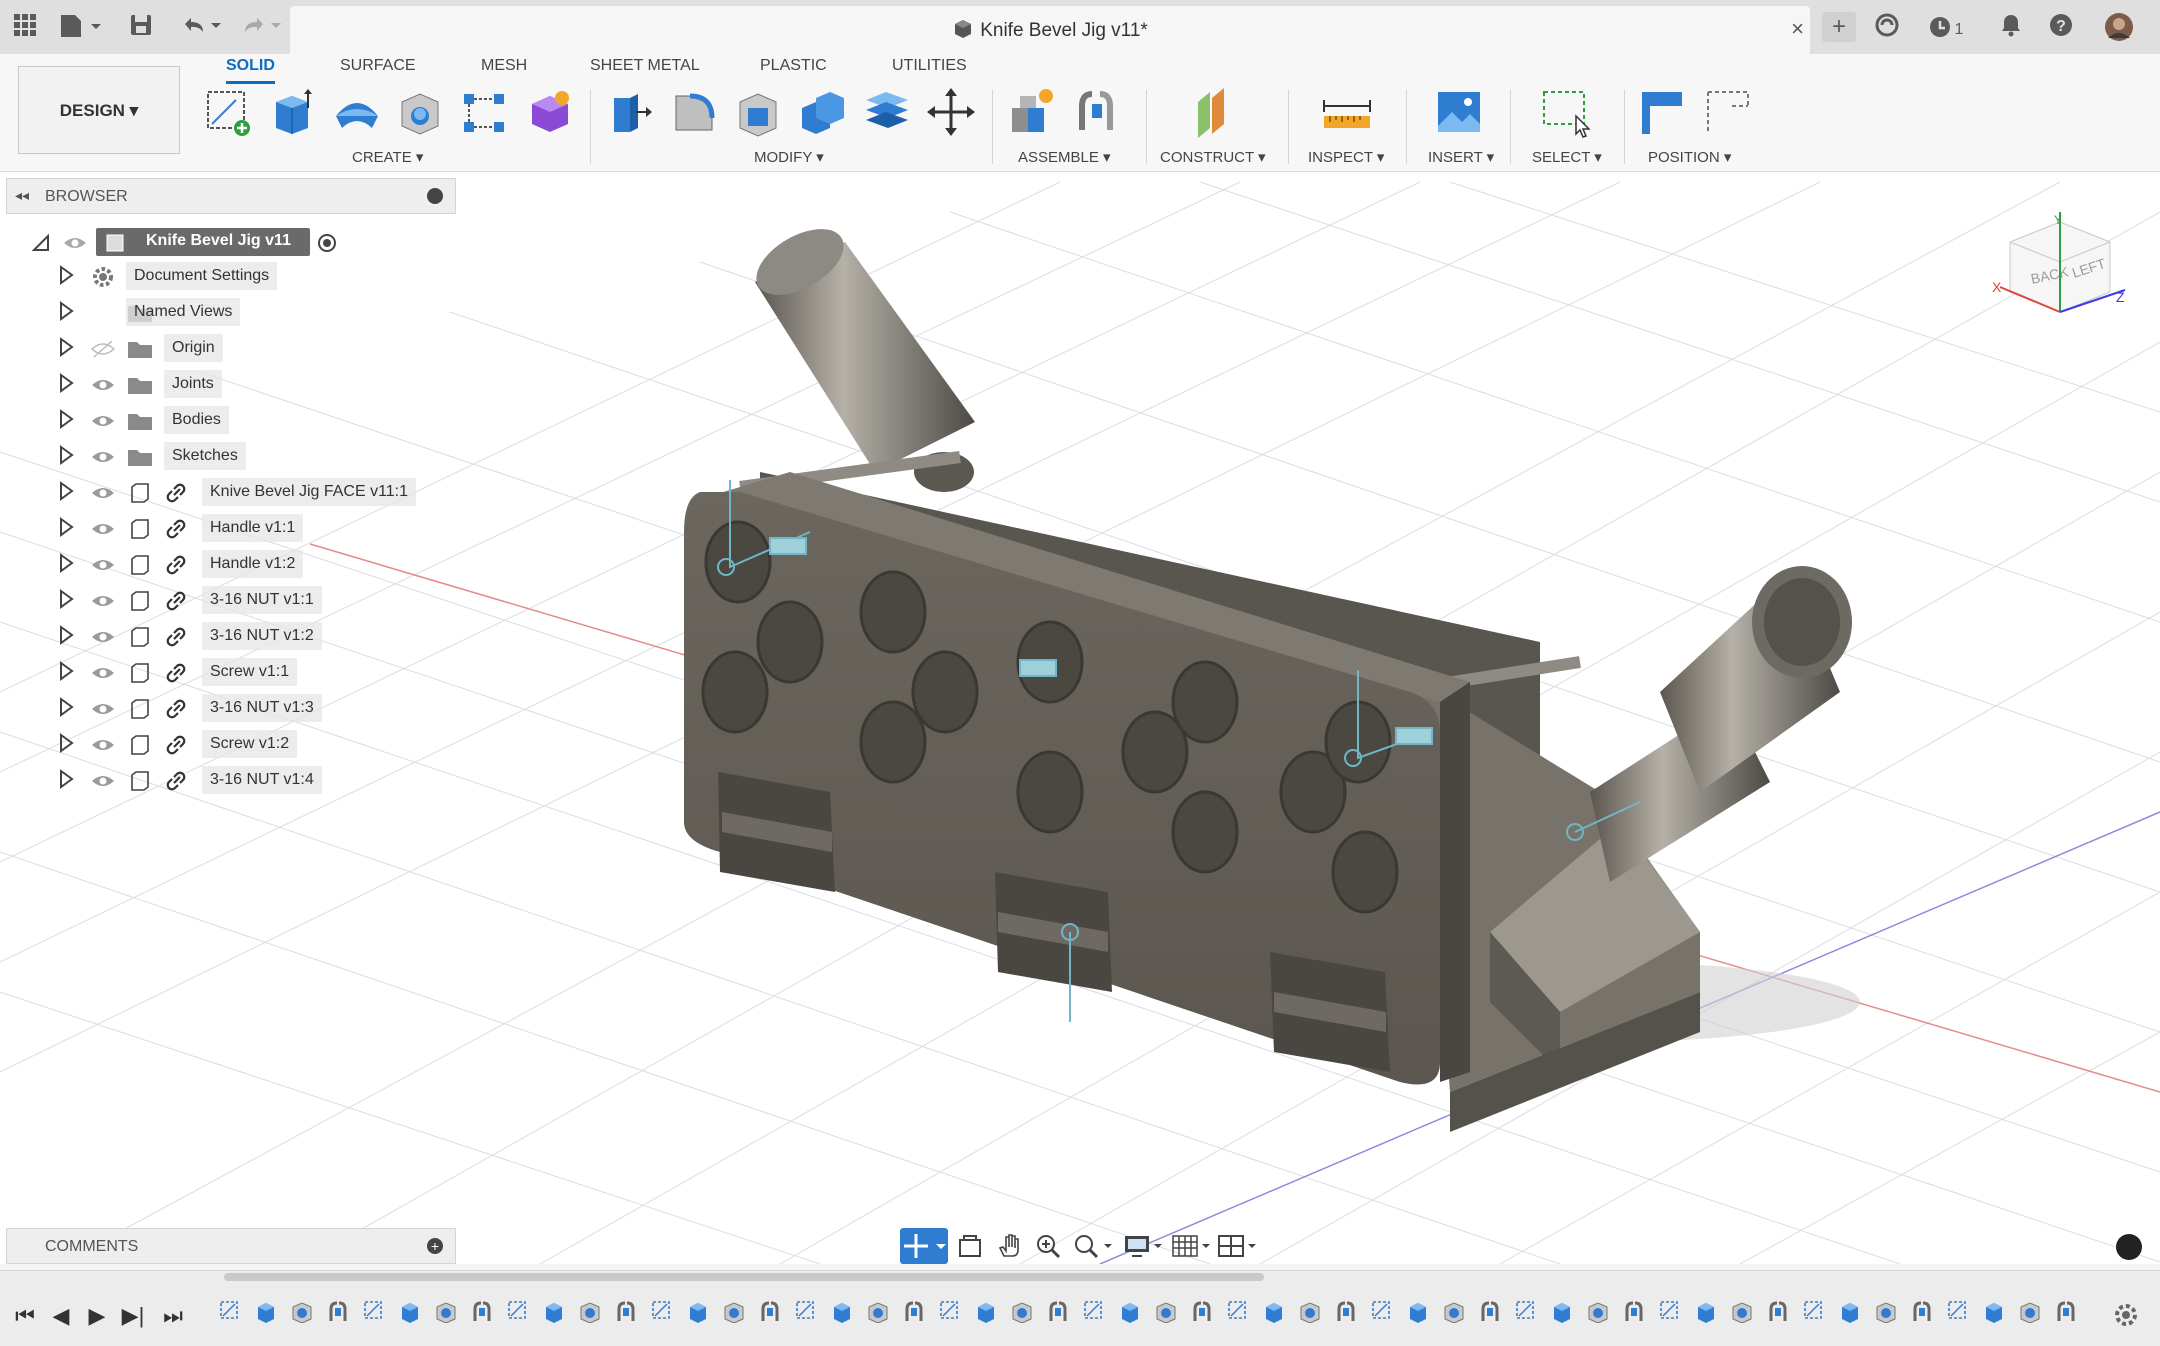 This screenshot has height=1346, width=2160. What do you see at coordinates (435, 196) in the screenshot?
I see `browser-collapse-toggle-icon` at bounding box center [435, 196].